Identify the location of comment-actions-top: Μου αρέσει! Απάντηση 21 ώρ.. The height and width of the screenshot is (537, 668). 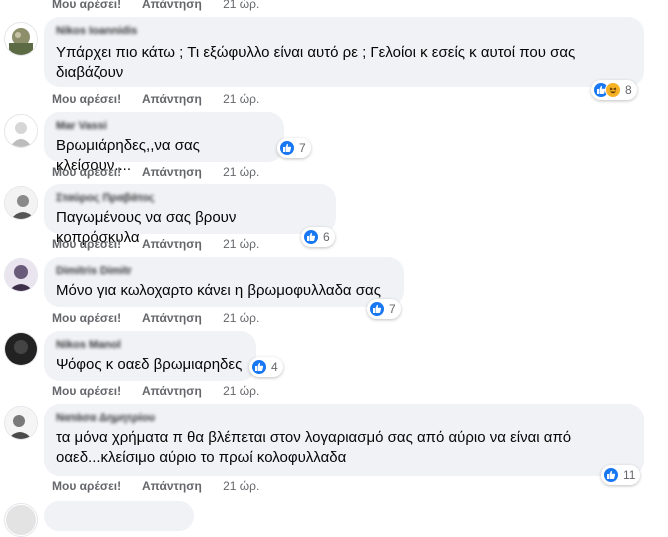
(155, 6).